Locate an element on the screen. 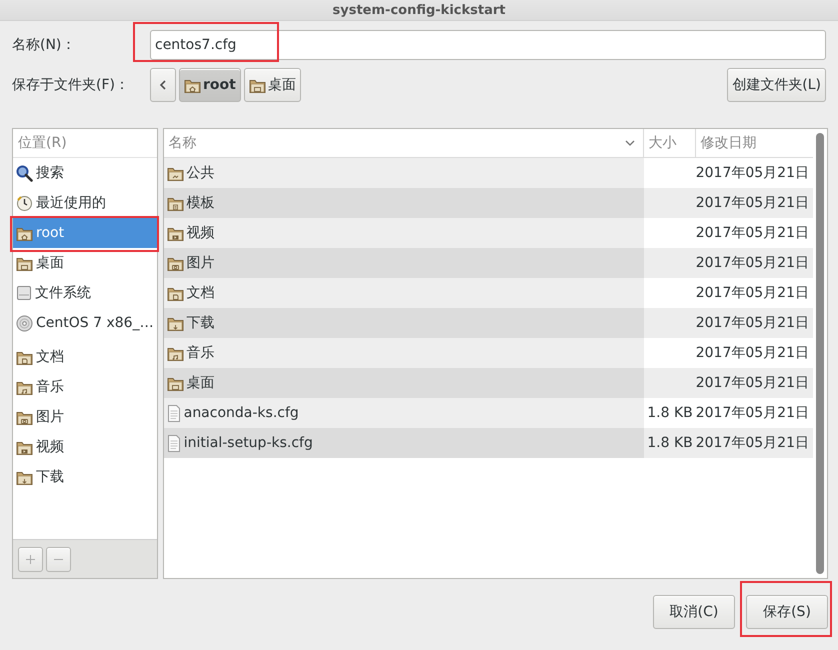 This screenshot has width=838, height=650. clock-icon is located at coordinates (24, 203).